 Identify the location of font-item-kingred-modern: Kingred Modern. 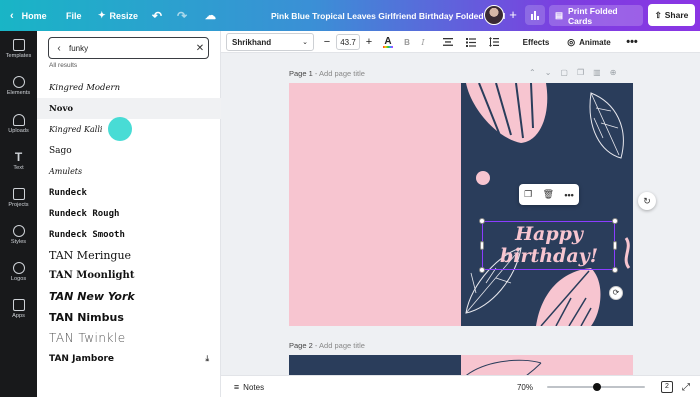
(129, 87).